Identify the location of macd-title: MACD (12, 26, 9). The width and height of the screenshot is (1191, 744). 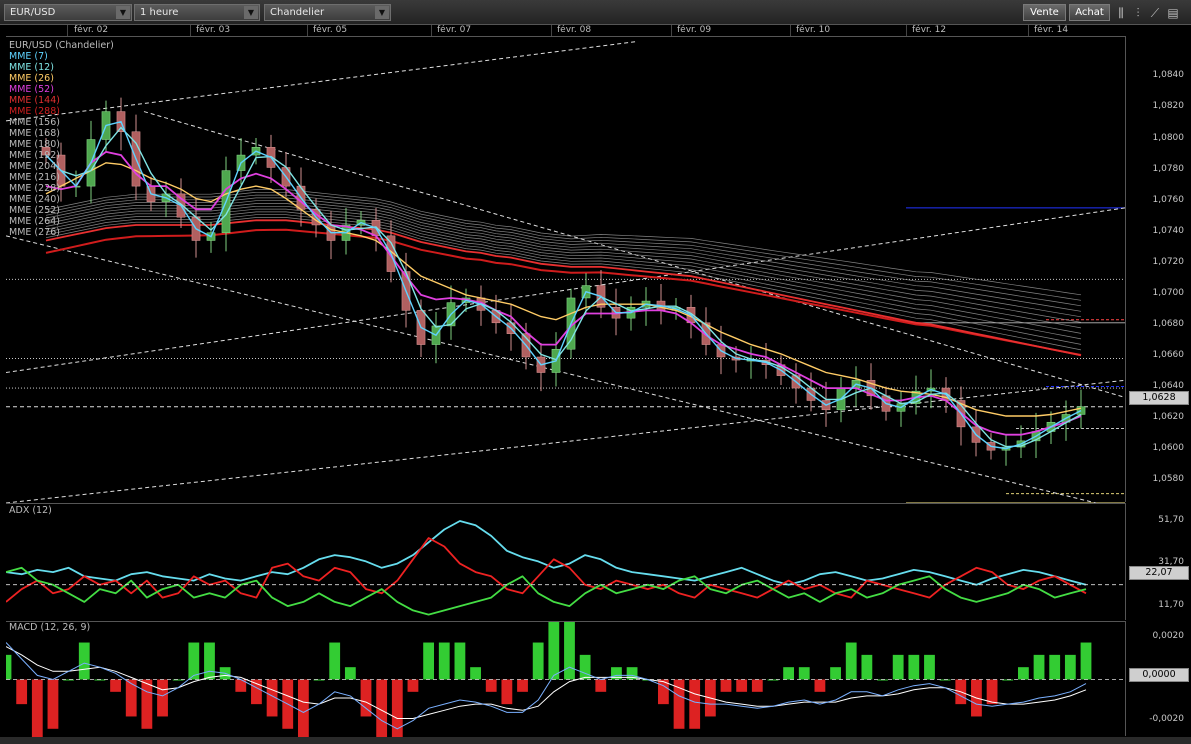
(50, 627).